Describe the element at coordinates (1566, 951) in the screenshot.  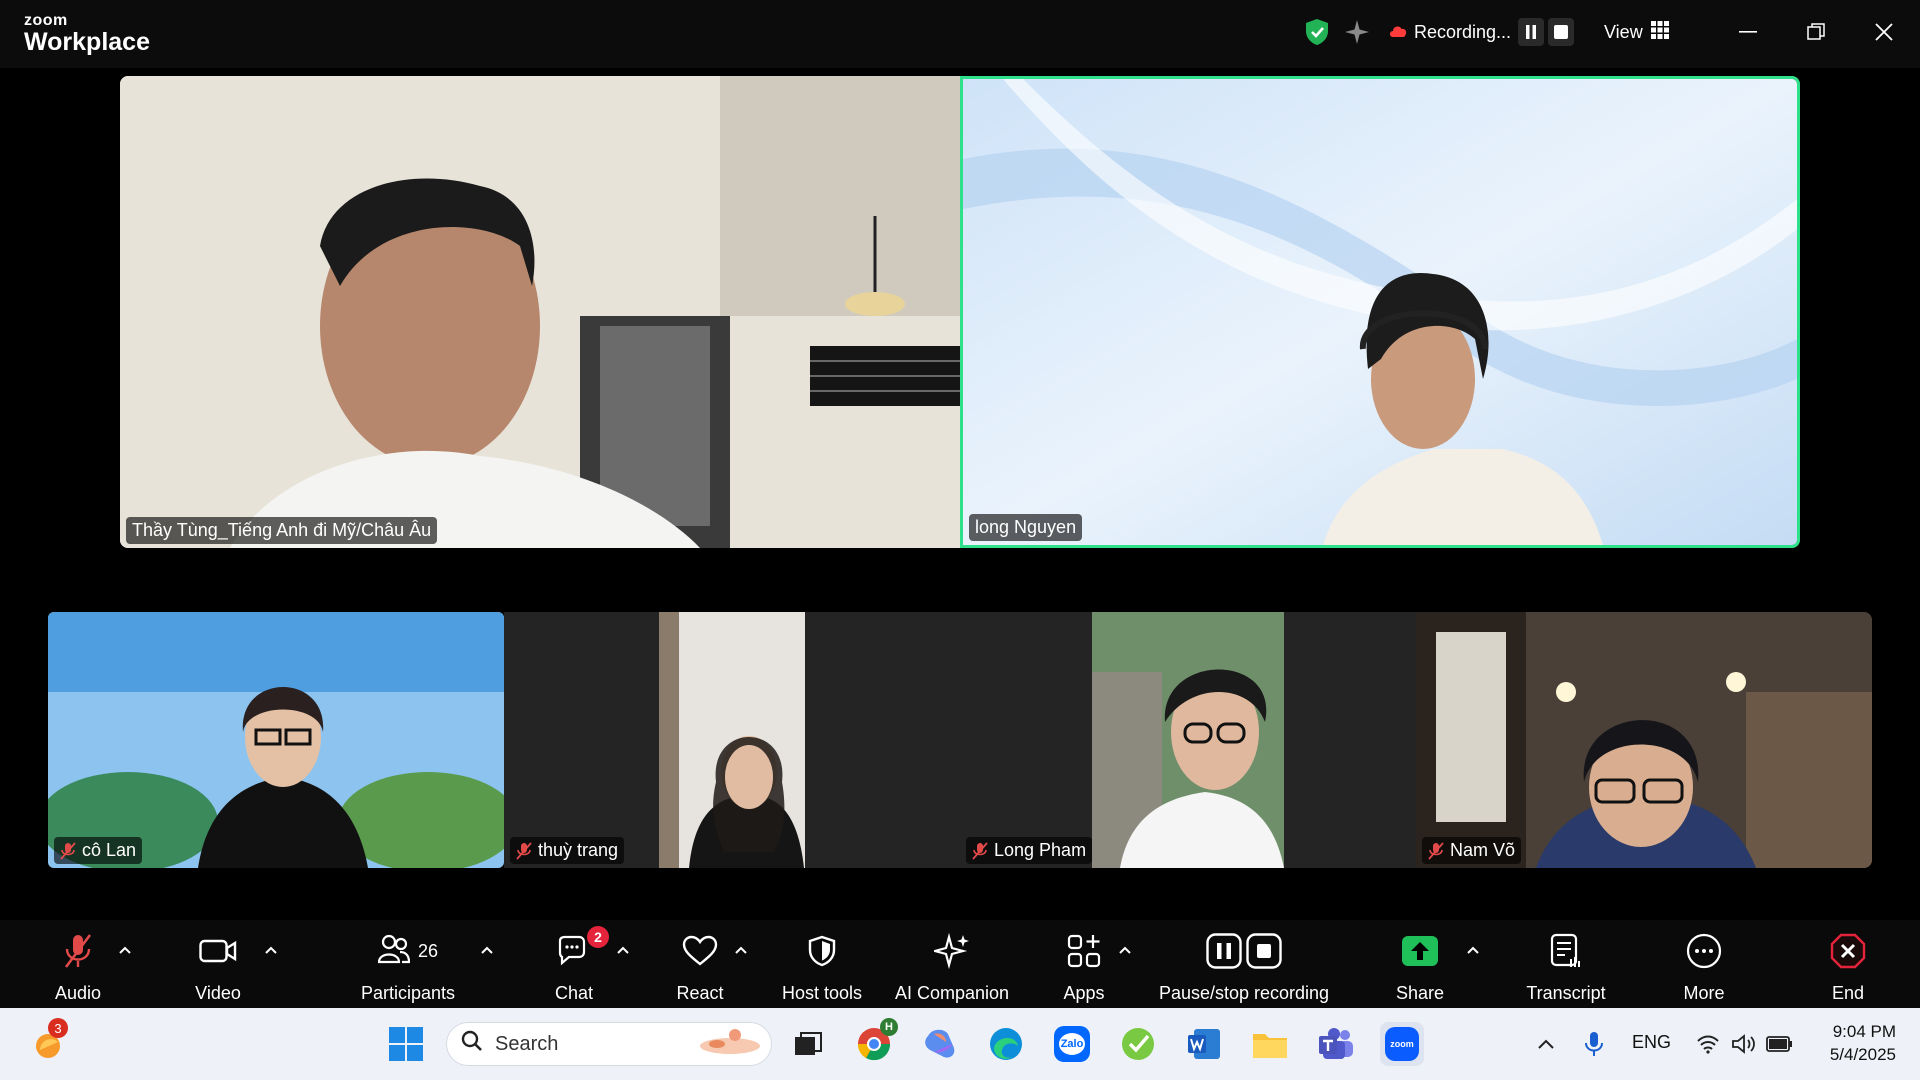
I see `transcript-icon` at that location.